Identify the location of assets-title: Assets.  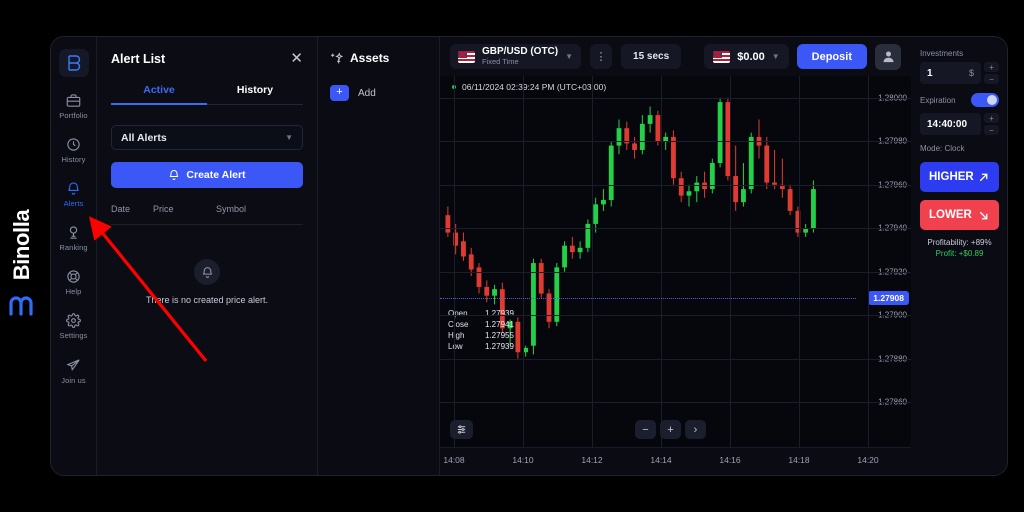
(370, 58).